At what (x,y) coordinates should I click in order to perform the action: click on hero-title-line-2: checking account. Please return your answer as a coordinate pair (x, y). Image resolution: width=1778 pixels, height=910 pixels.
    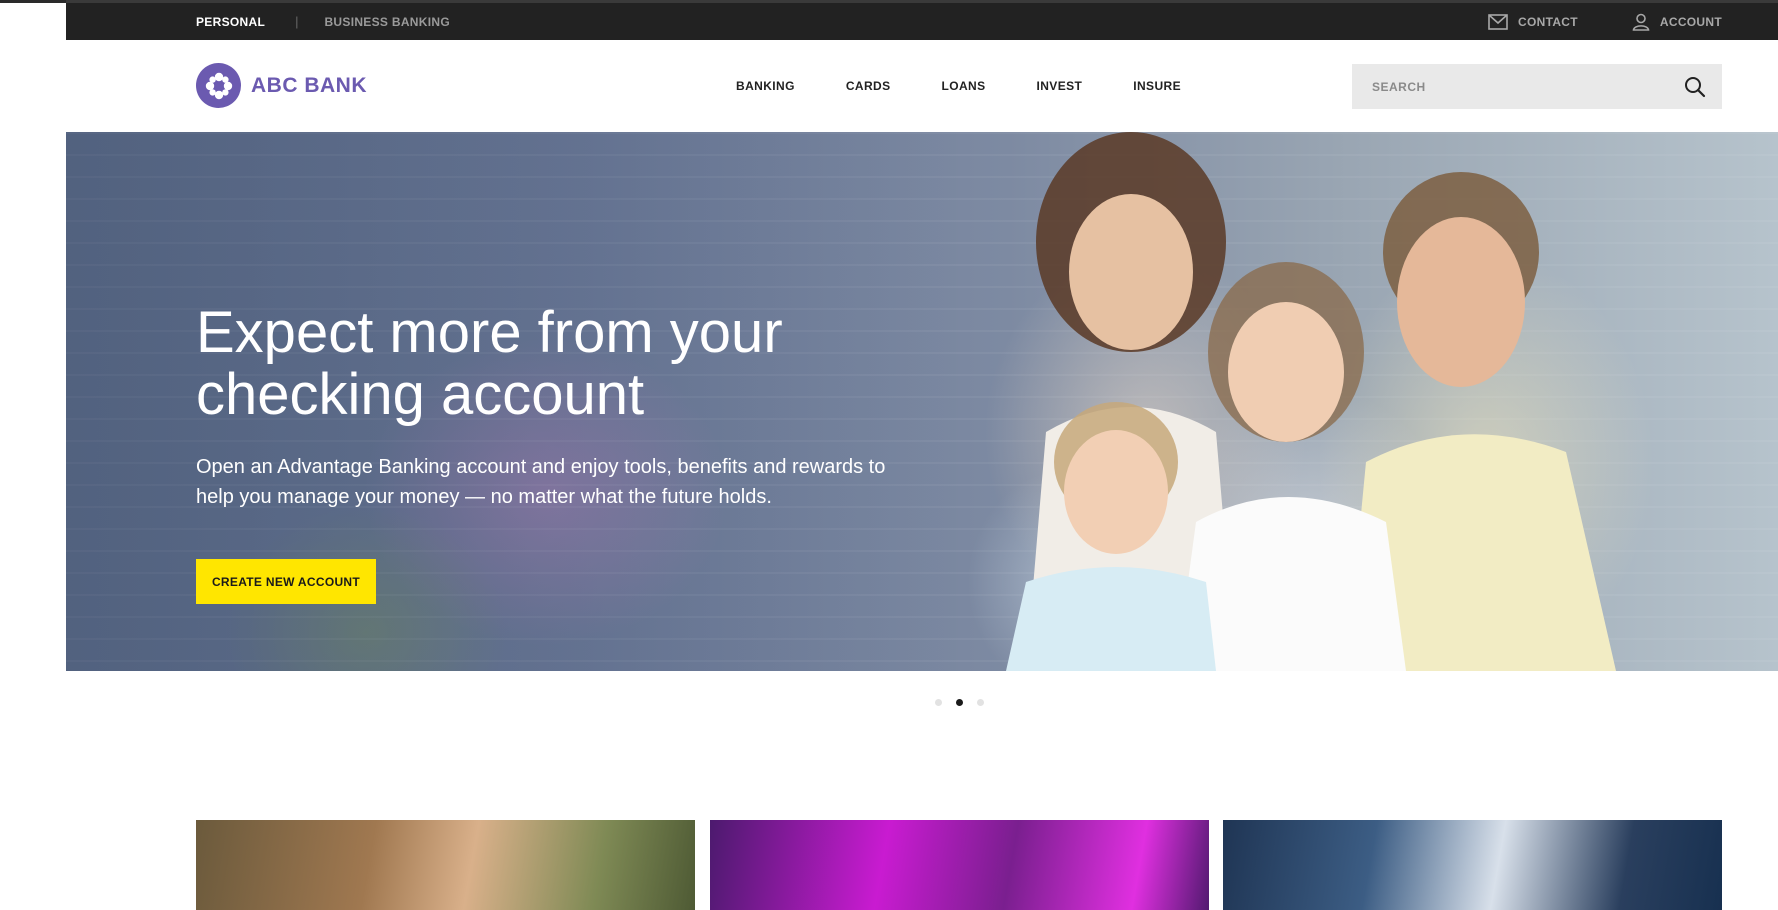
    Looking at the image, I should click on (420, 394).